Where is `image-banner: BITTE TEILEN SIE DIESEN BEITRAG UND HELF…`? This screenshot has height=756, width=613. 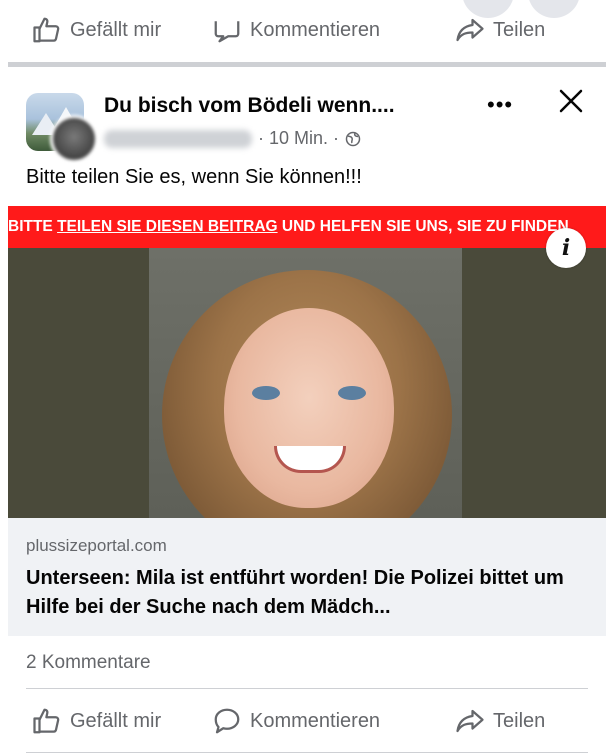 image-banner: BITTE TEILEN SIE DIESEN BEITRAG UND HELF… is located at coordinates (307, 227).